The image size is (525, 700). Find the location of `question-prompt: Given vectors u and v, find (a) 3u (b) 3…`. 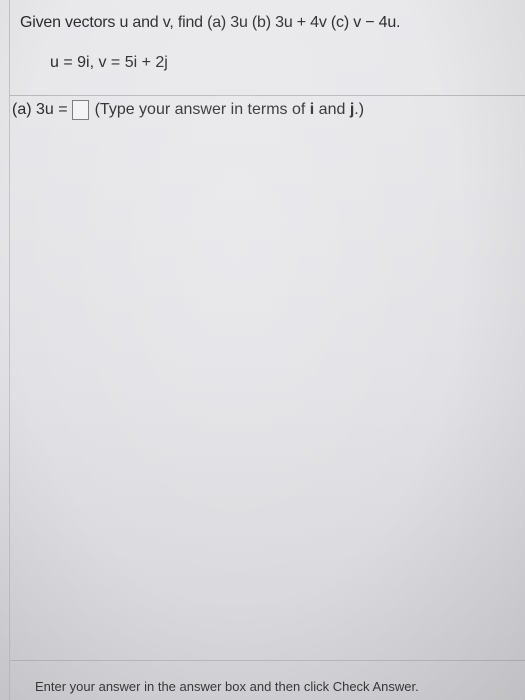

question-prompt: Given vectors u and v, find (a) 3u (b) 3… is located at coordinates (210, 22).